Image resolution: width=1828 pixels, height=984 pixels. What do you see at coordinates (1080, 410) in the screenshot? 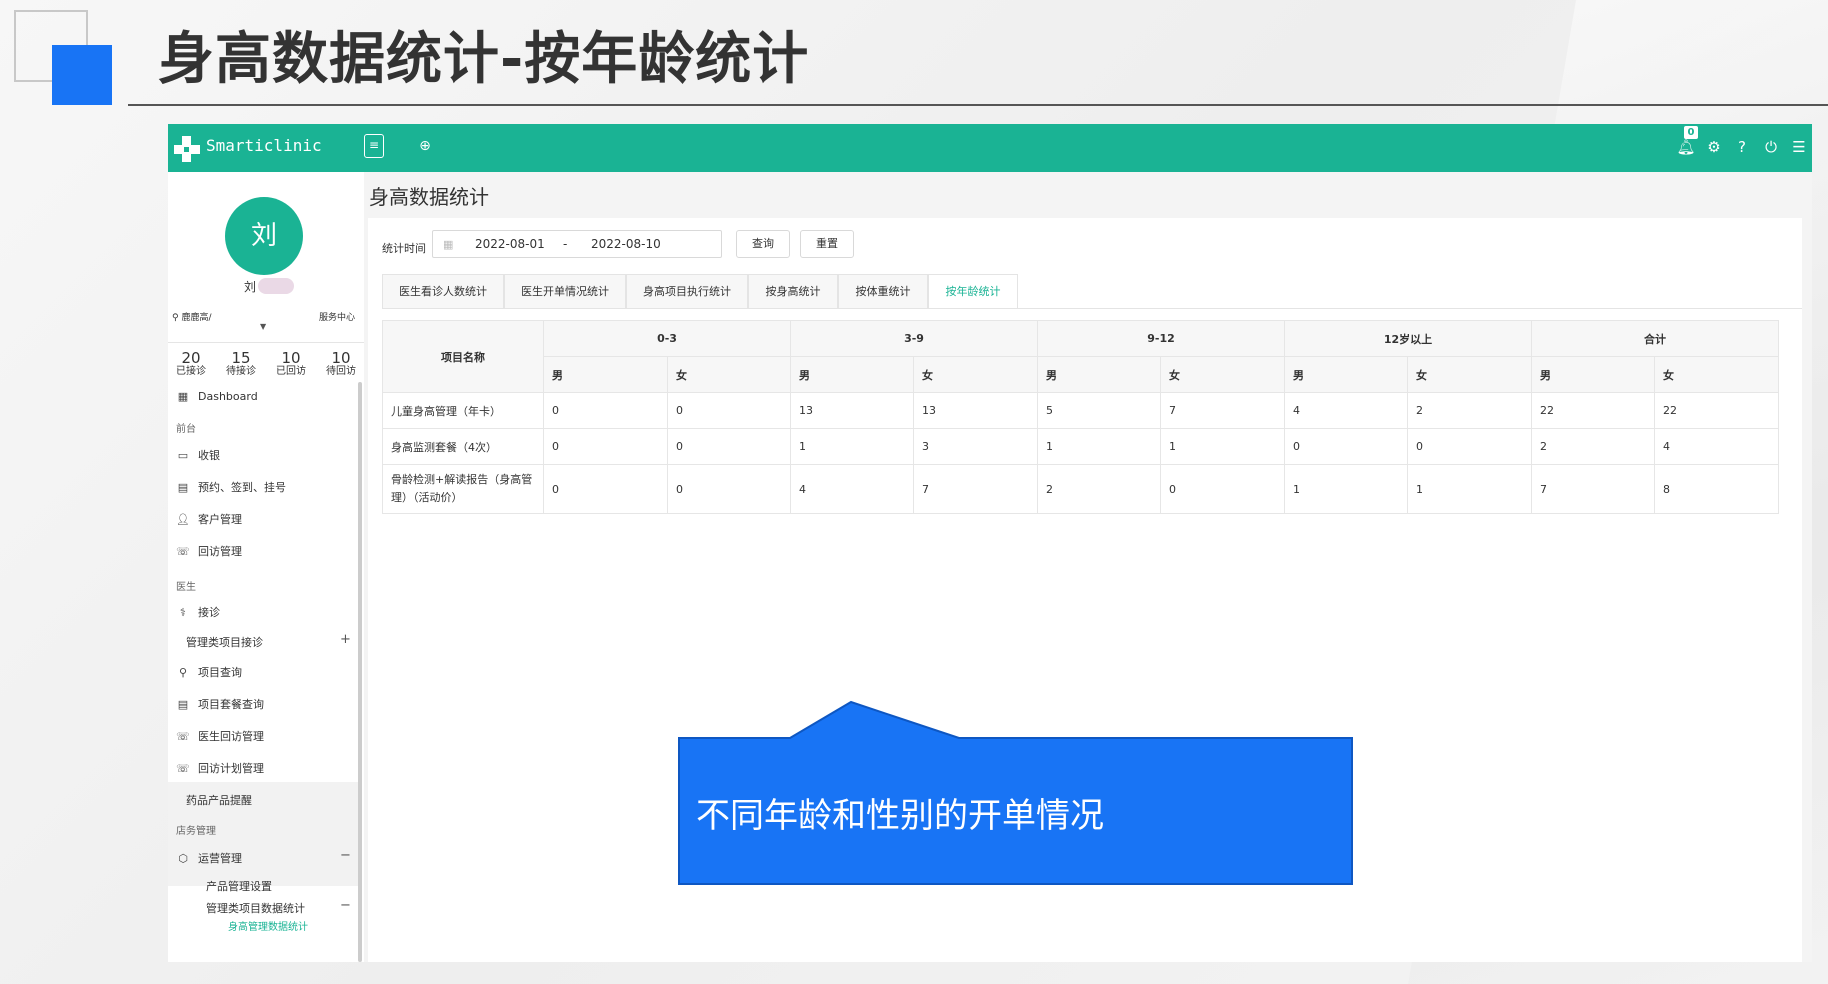
I see `table-row: 儿童身高管理（年卡） 0 0 13 13 5 7 4 2 22 22` at bounding box center [1080, 410].